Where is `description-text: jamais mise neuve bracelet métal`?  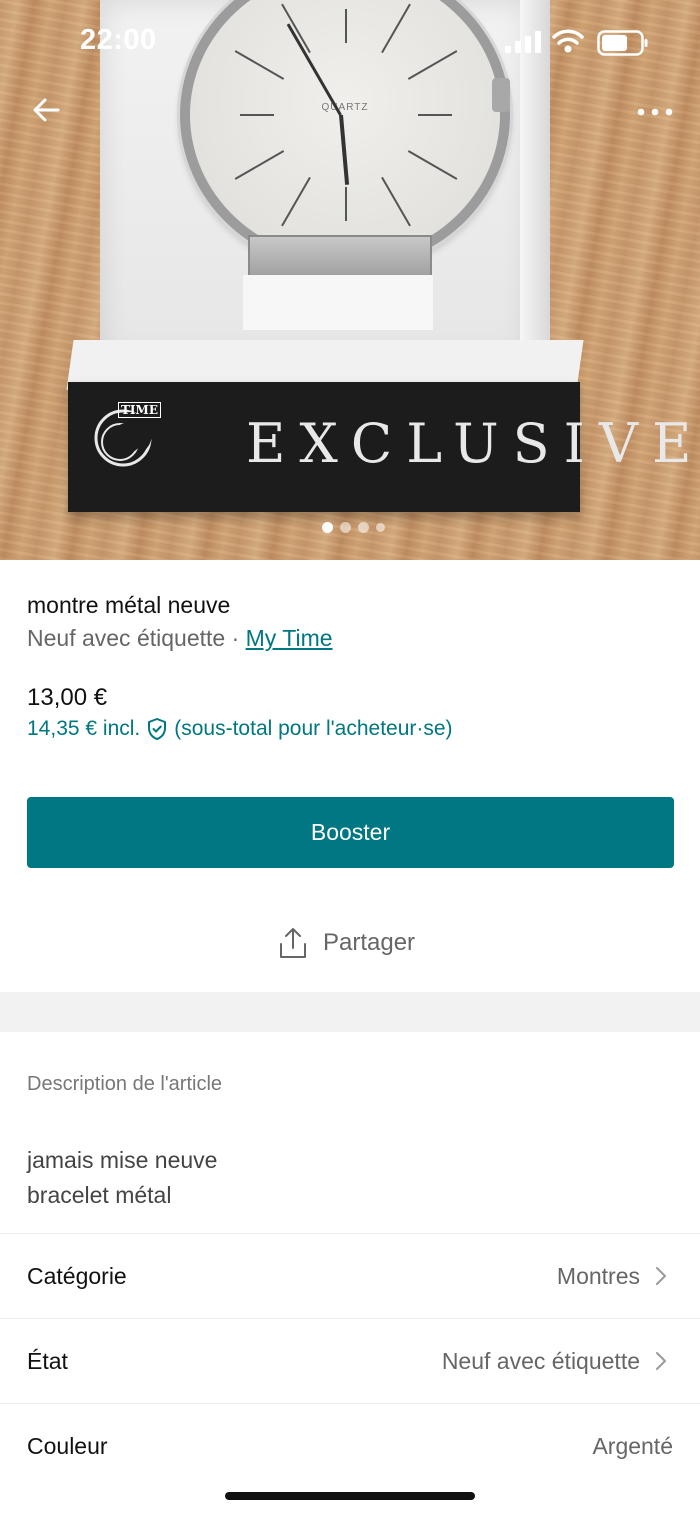 description-text: jamais mise neuve bracelet métal is located at coordinates (122, 1178).